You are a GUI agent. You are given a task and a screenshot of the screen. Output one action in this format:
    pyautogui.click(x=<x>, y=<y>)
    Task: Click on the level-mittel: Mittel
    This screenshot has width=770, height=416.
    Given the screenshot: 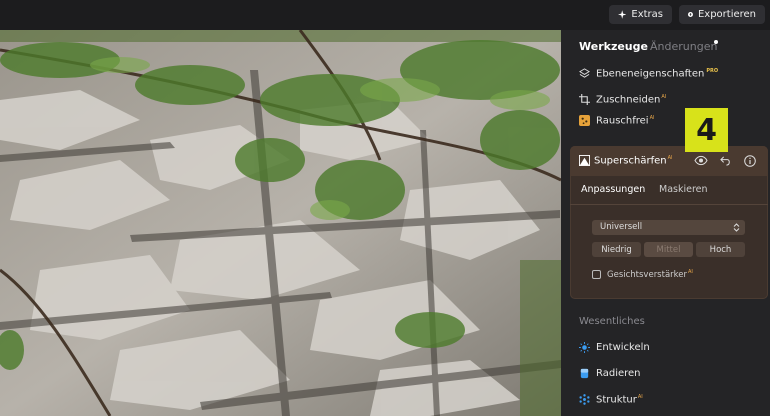 What is the action you would take?
    pyautogui.click(x=668, y=249)
    